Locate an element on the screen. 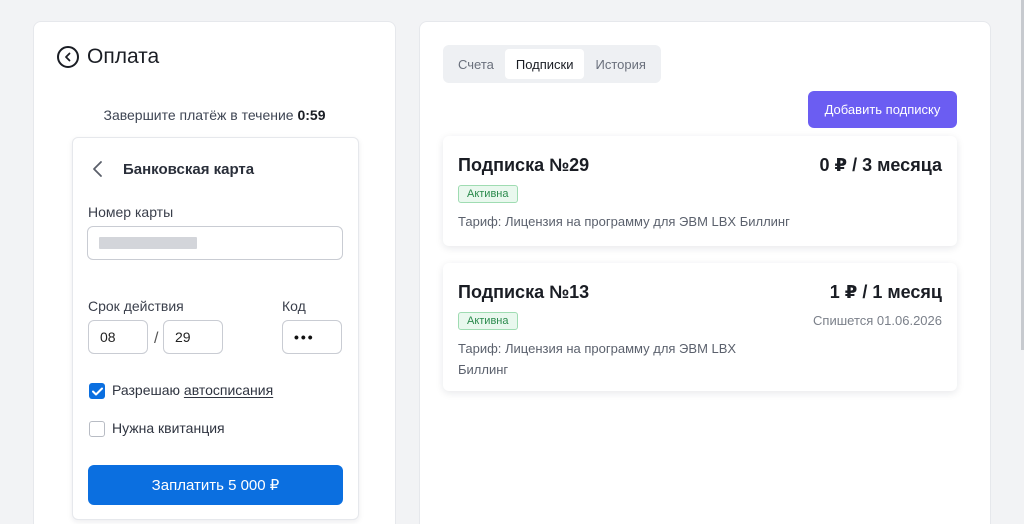 This screenshot has width=1024, height=524. pay-button: Заплатить 5 000 ₽ is located at coordinates (215, 485).